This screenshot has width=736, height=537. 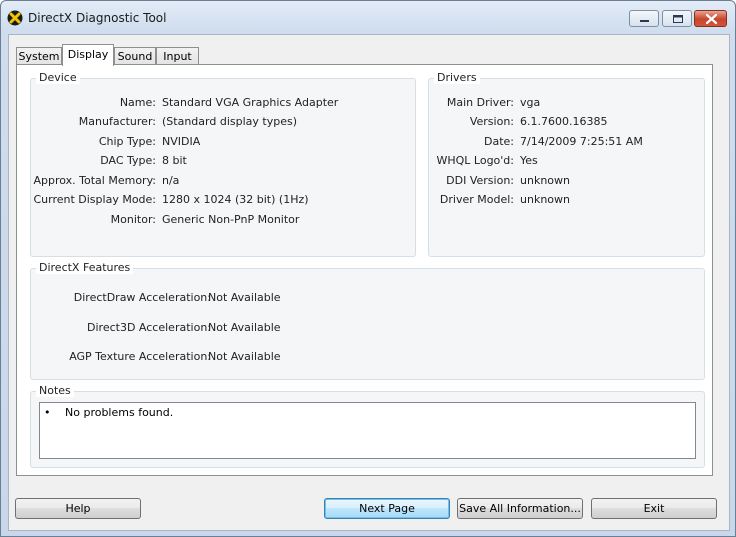 I want to click on next-page-button: Next Page, so click(x=387, y=508).